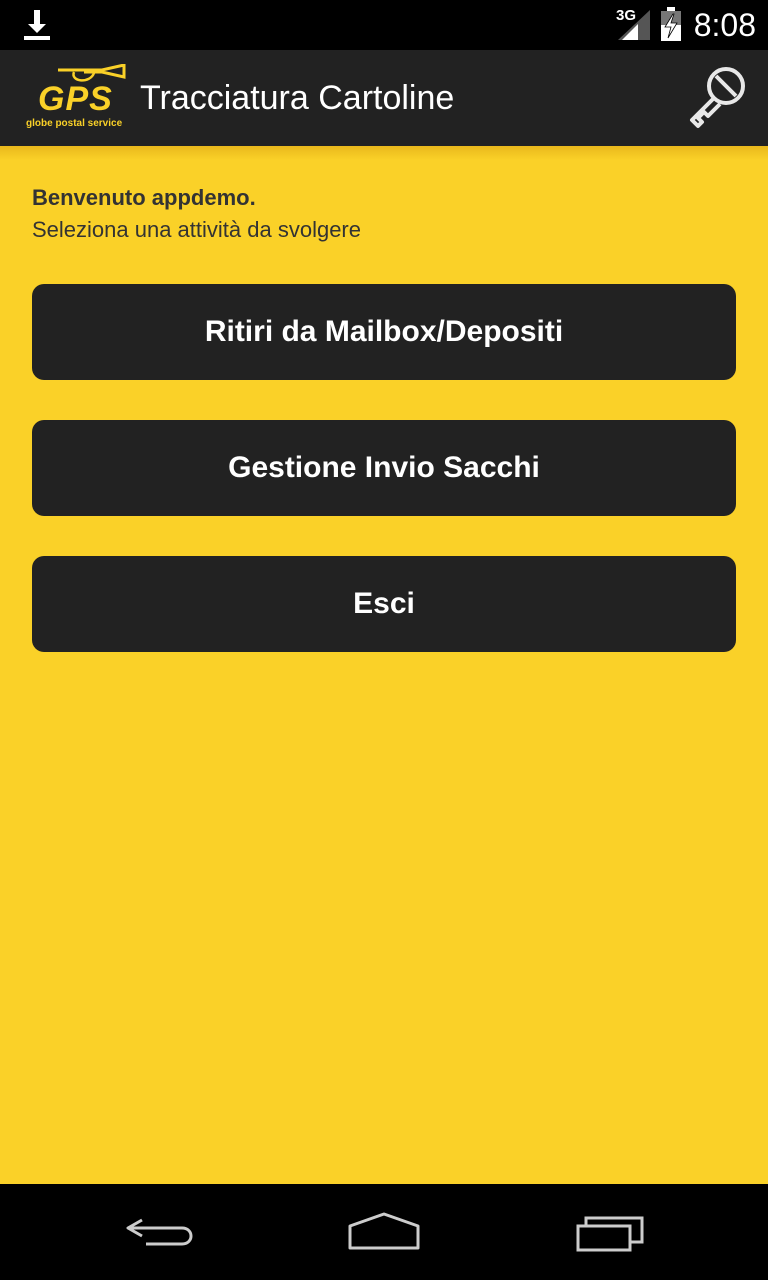 This screenshot has height=1280, width=768. I want to click on recent-apps-icon, so click(610, 1232).